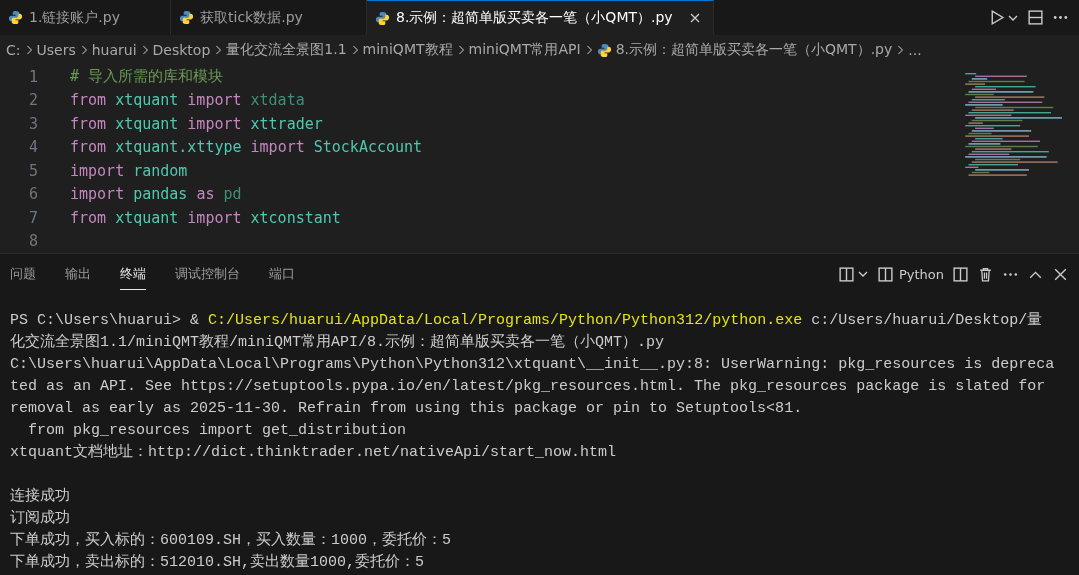  What do you see at coordinates (32, 241) in the screenshot?
I see `line-number: 8` at bounding box center [32, 241].